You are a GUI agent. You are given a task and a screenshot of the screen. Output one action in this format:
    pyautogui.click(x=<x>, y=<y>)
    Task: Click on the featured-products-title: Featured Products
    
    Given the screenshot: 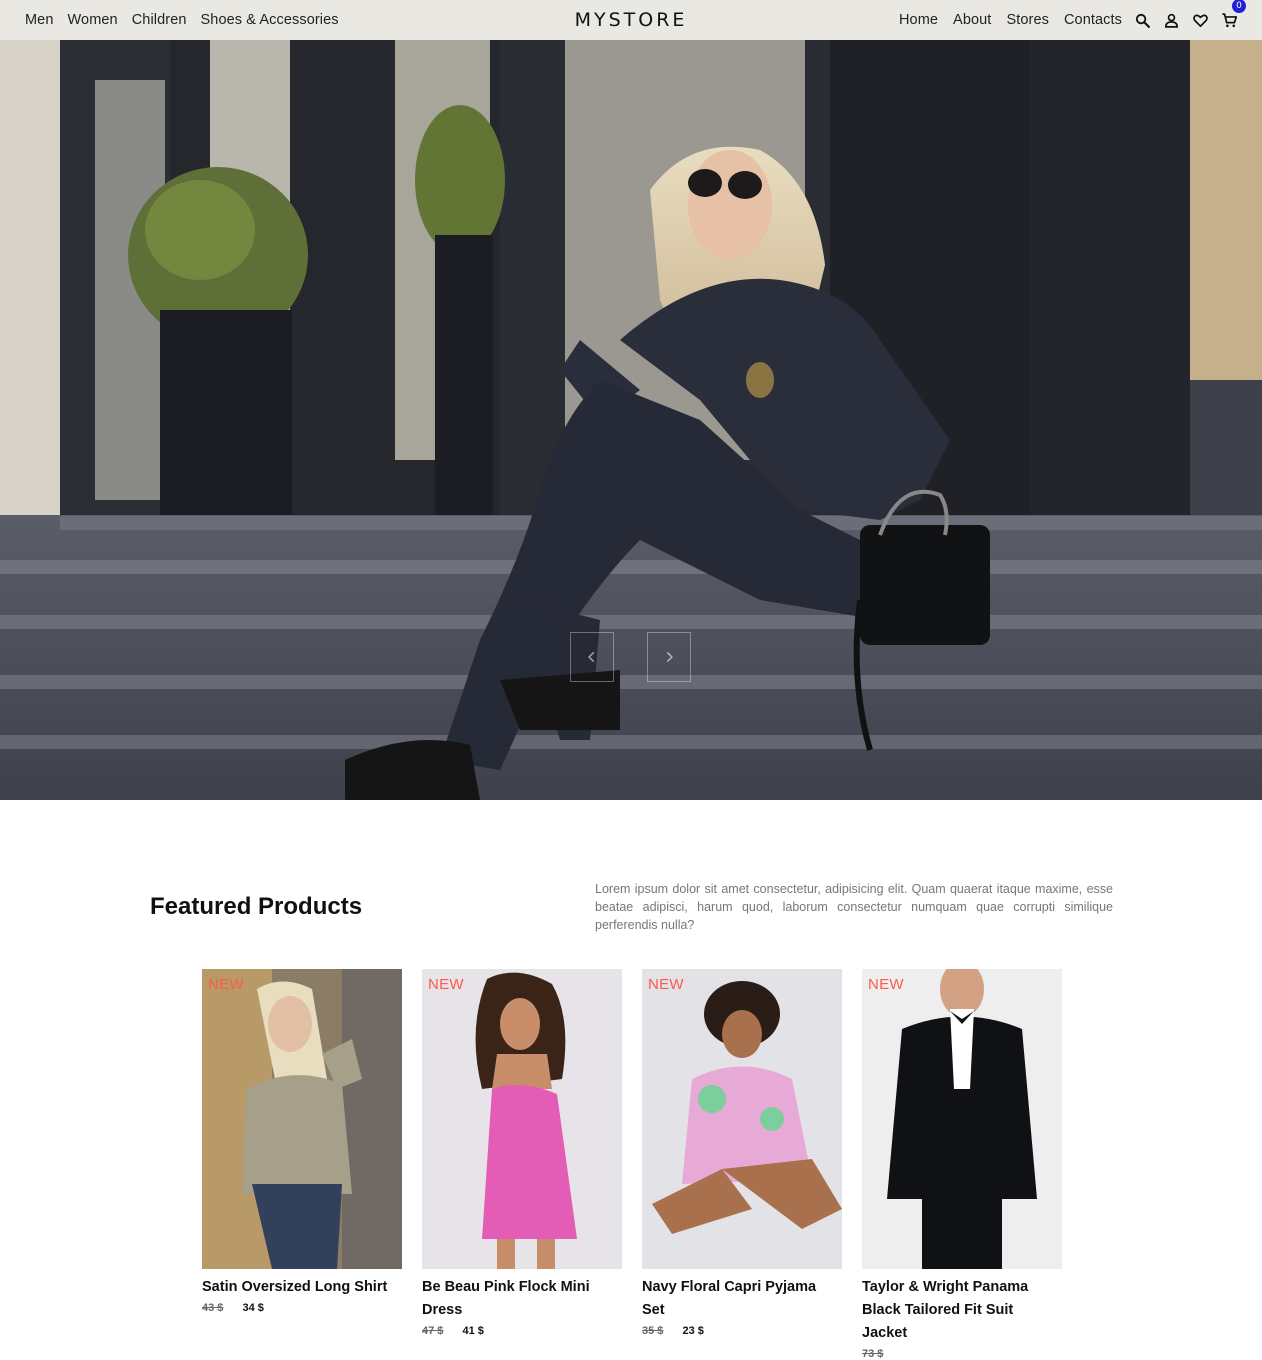 What is the action you would take?
    pyautogui.click(x=256, y=906)
    